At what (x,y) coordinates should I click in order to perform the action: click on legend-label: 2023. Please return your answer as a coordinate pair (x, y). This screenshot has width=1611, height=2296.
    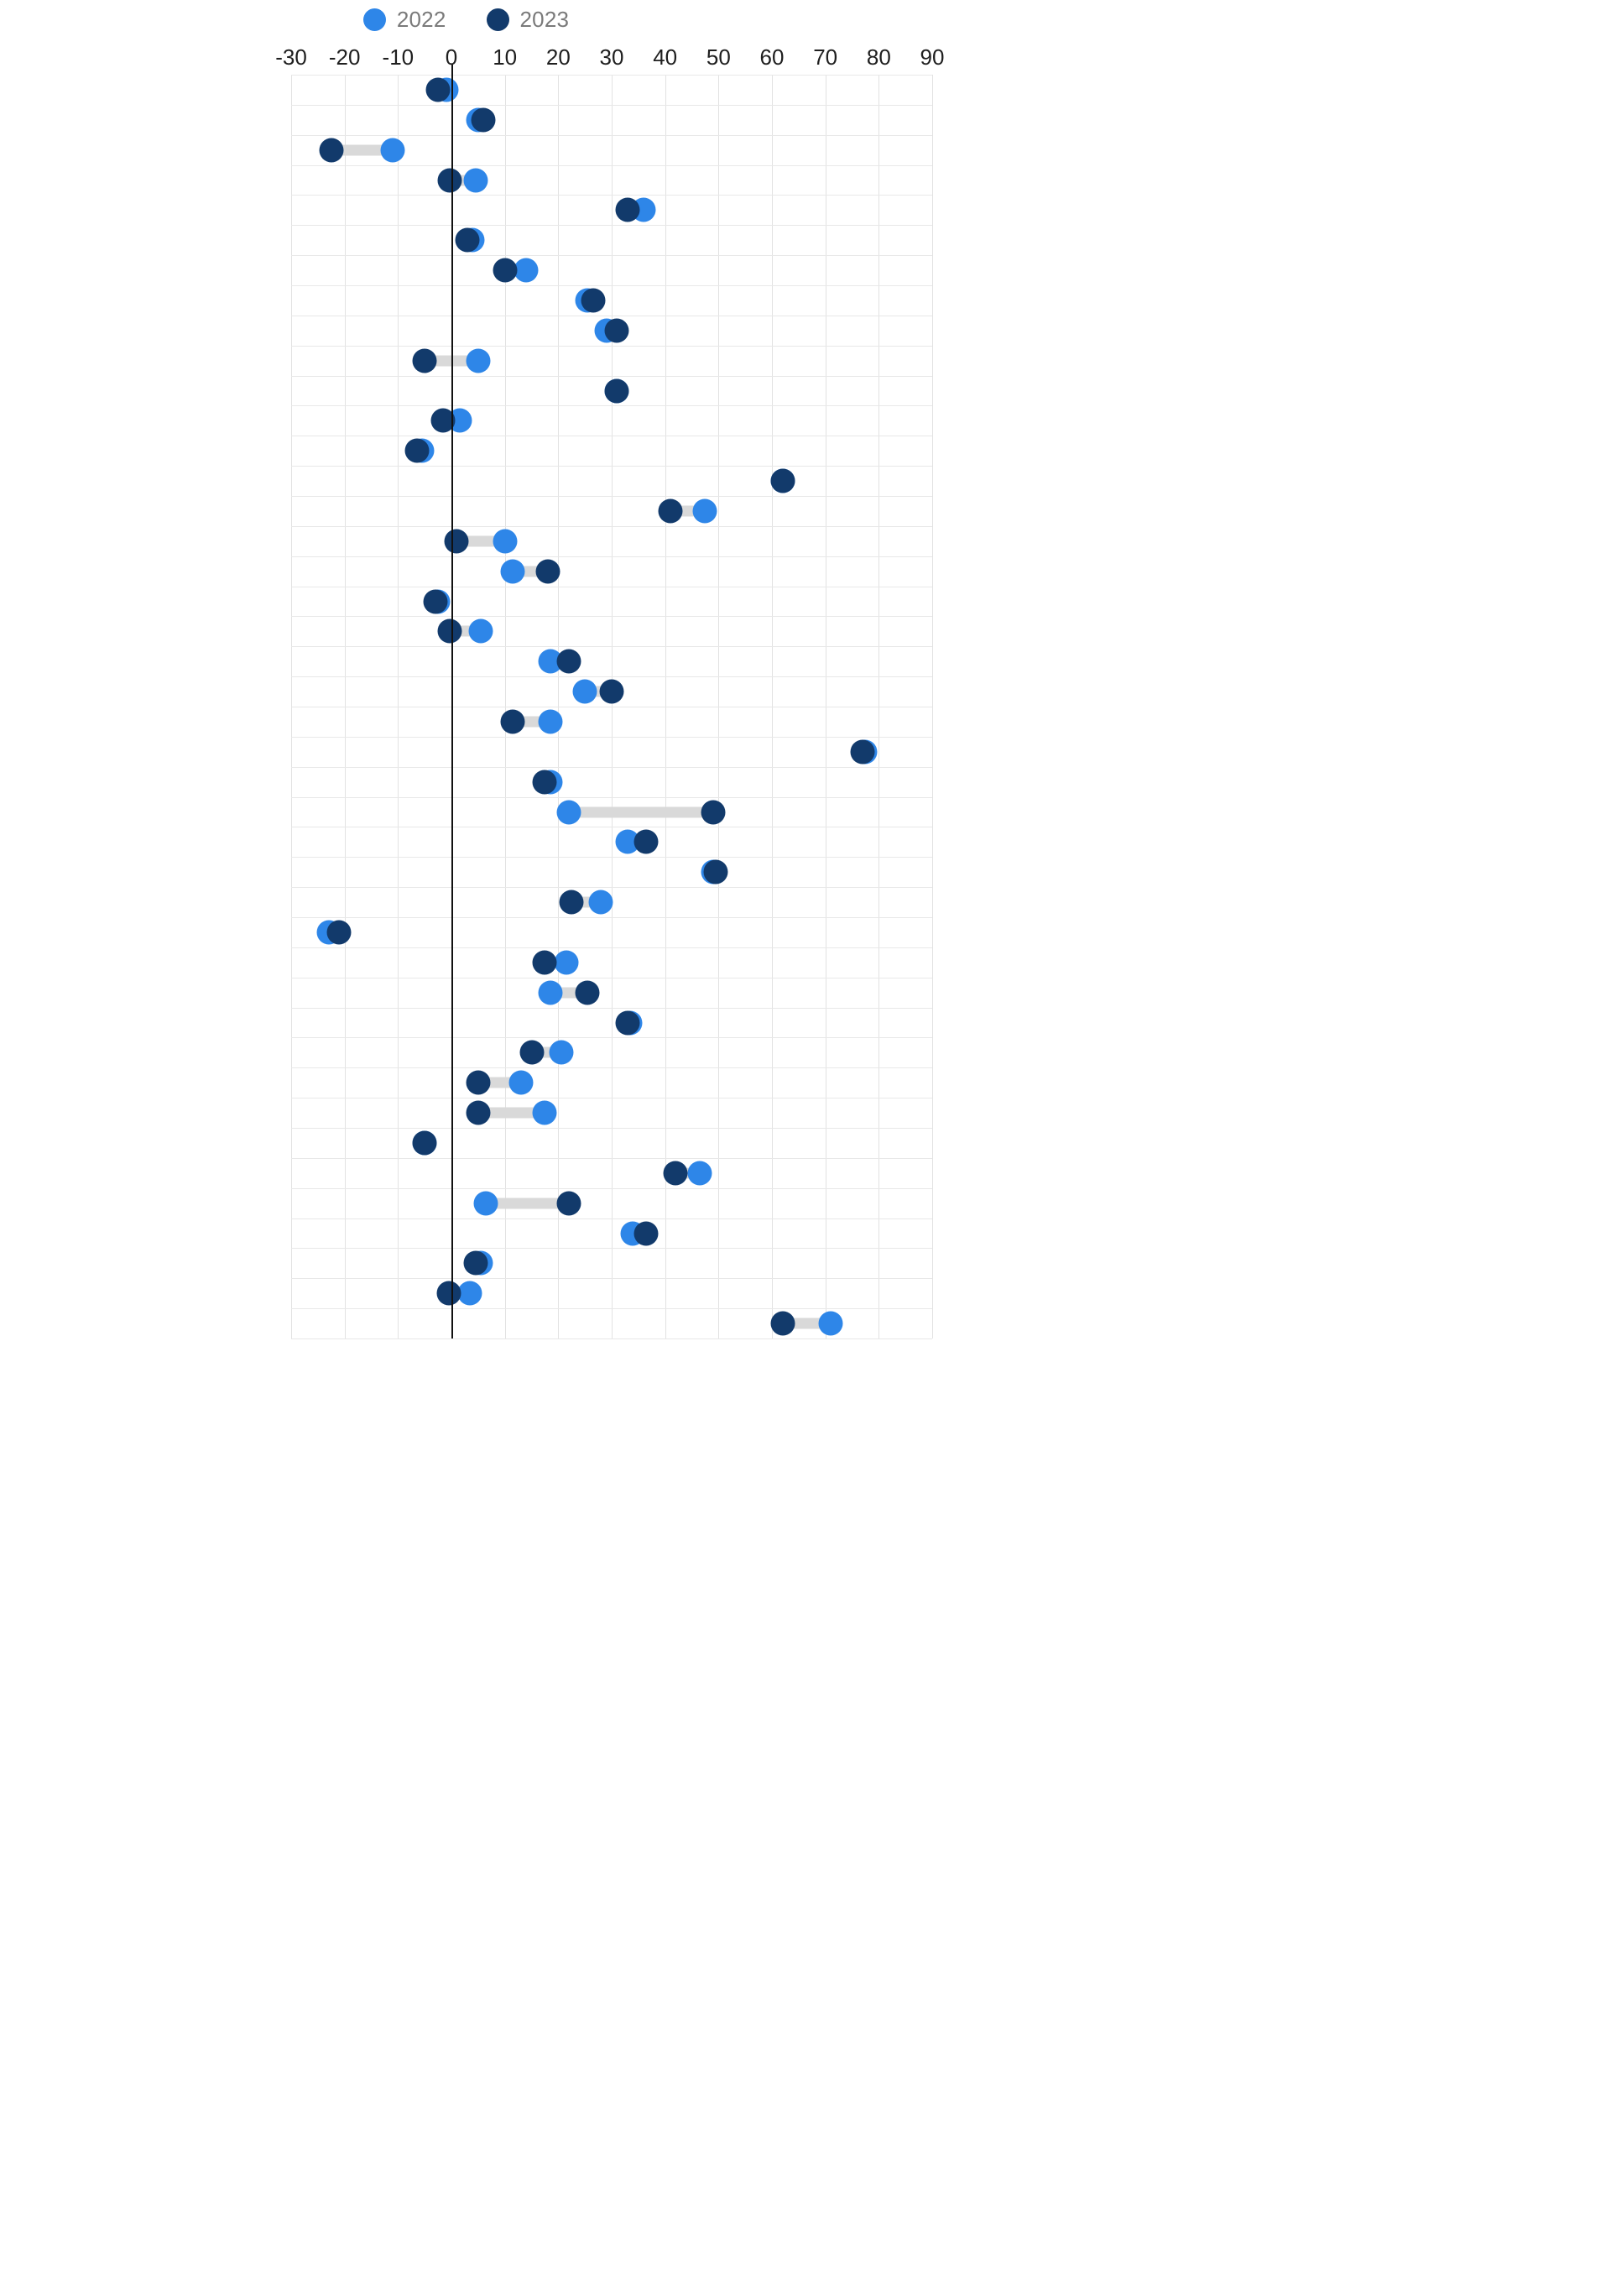
    Looking at the image, I should click on (545, 19).